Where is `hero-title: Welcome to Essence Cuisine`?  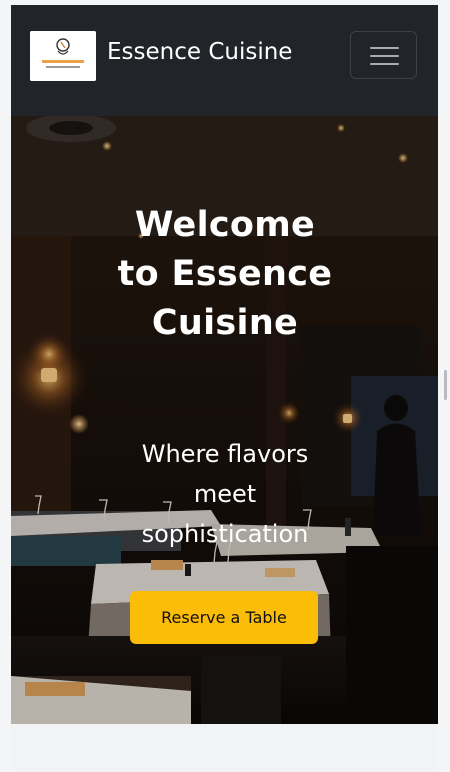 hero-title: Welcome to Essence Cuisine is located at coordinates (225, 274).